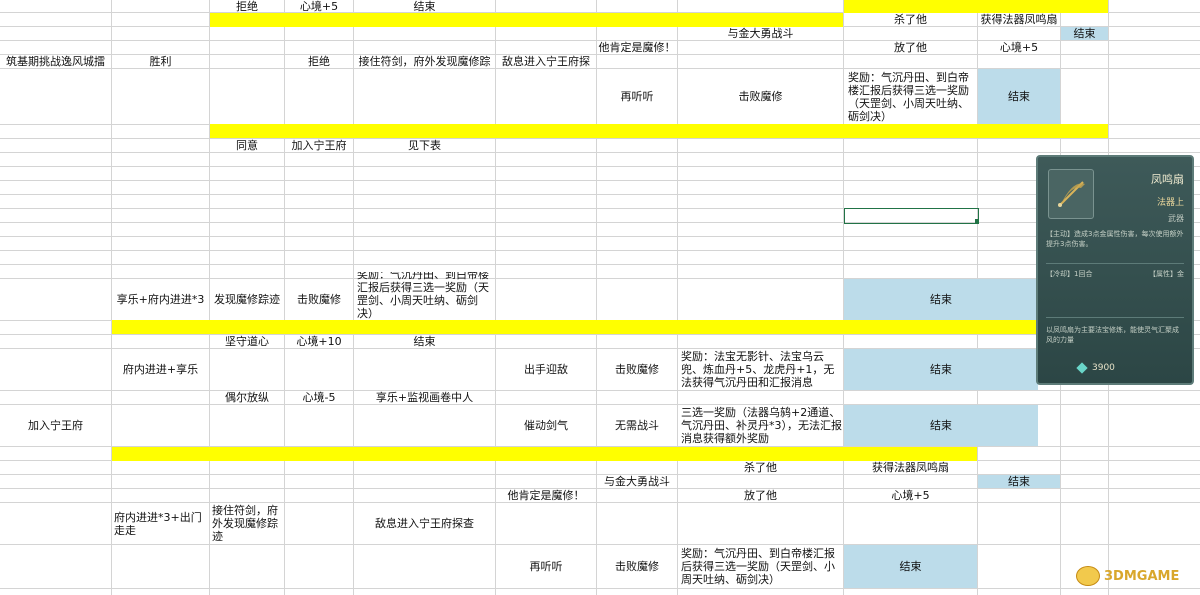 The image size is (1200, 595). I want to click on item-cooldown: 【冷却】1回合, so click(1069, 274).